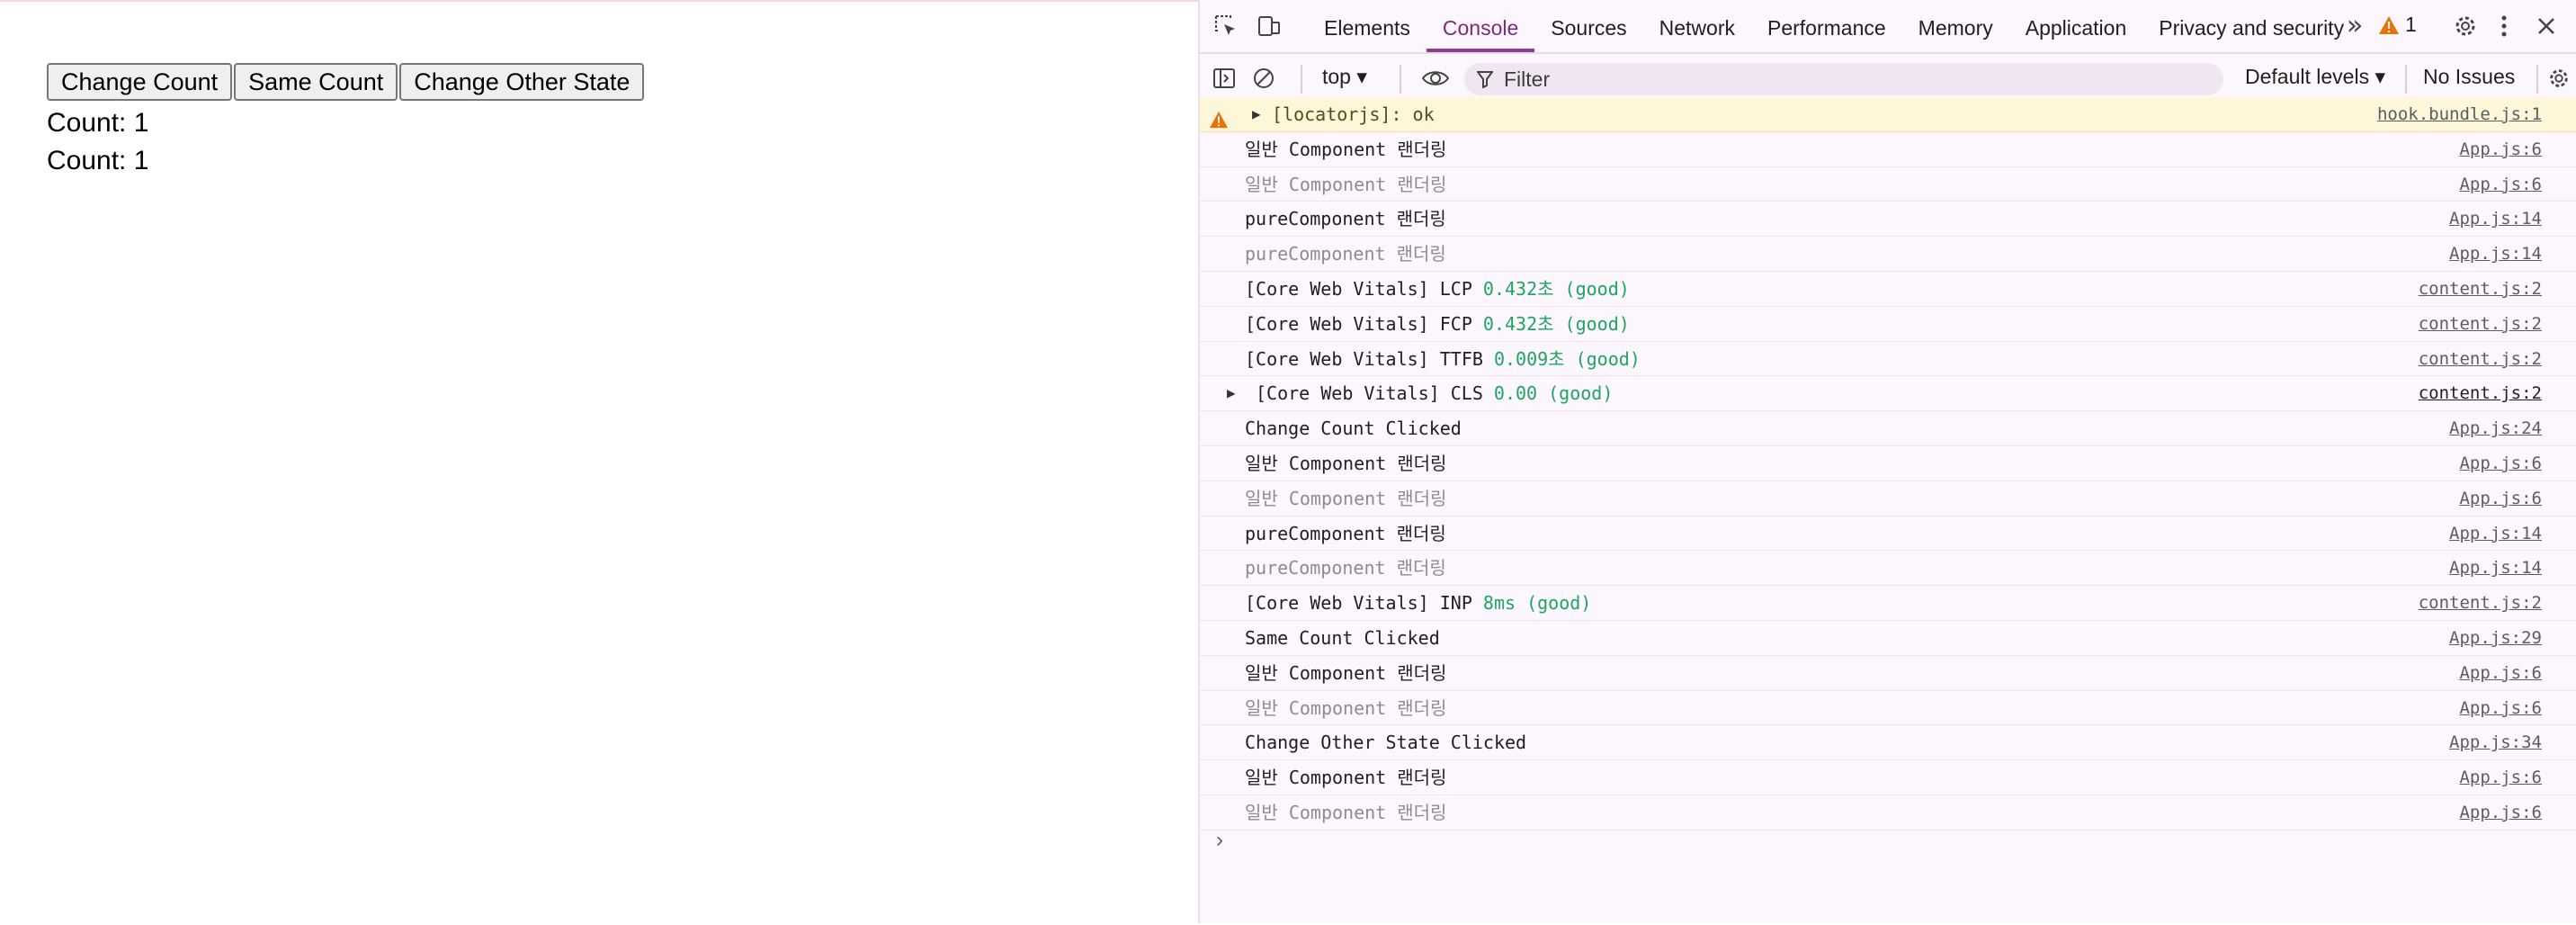  I want to click on issues-button: No Issues, so click(2469, 77).